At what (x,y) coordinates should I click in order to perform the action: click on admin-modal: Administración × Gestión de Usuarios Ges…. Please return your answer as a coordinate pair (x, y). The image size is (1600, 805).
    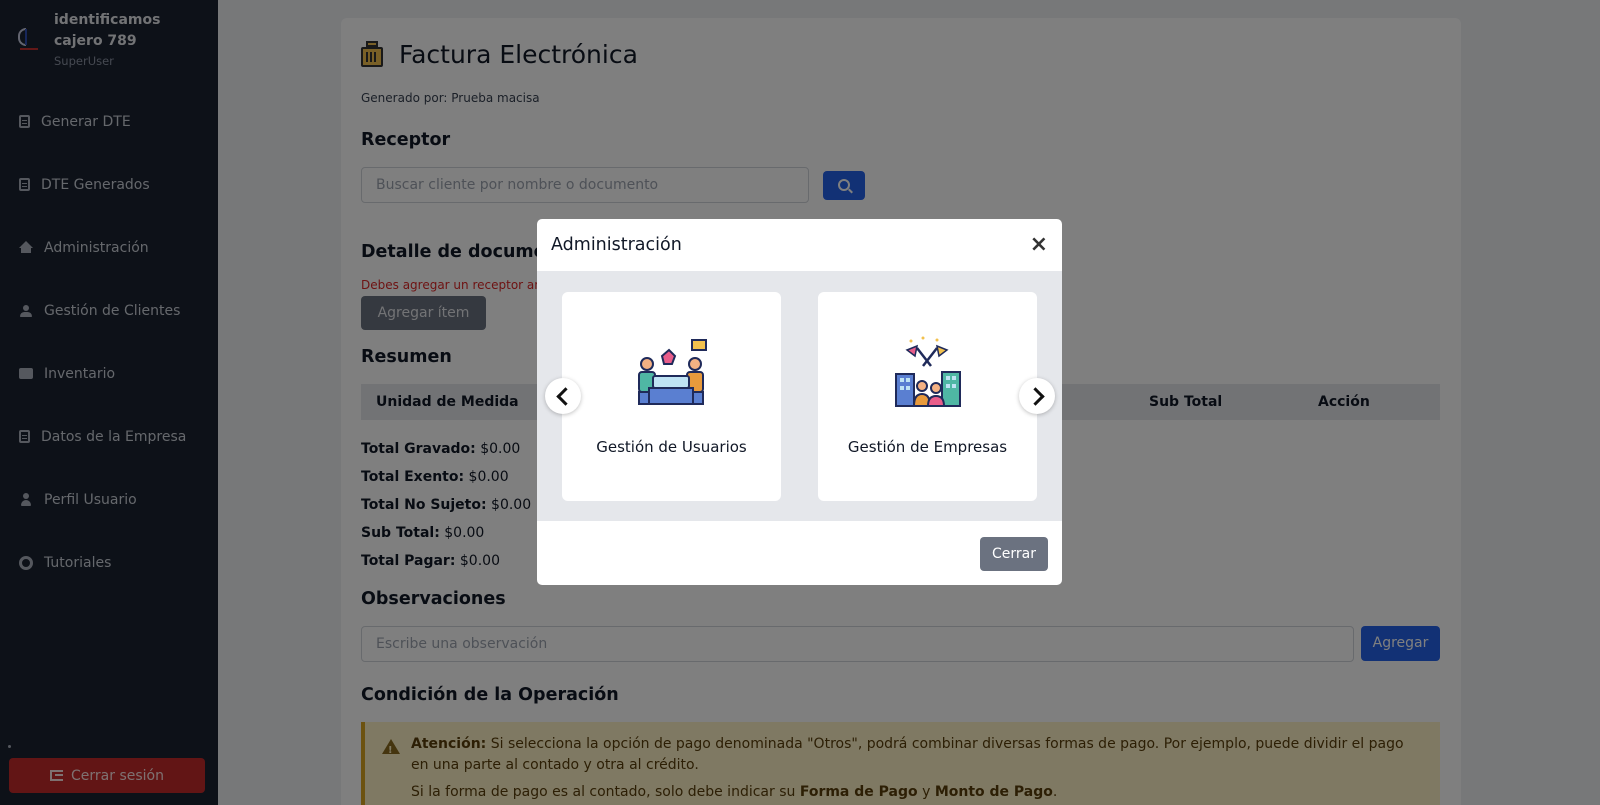
    Looking at the image, I should click on (799, 402).